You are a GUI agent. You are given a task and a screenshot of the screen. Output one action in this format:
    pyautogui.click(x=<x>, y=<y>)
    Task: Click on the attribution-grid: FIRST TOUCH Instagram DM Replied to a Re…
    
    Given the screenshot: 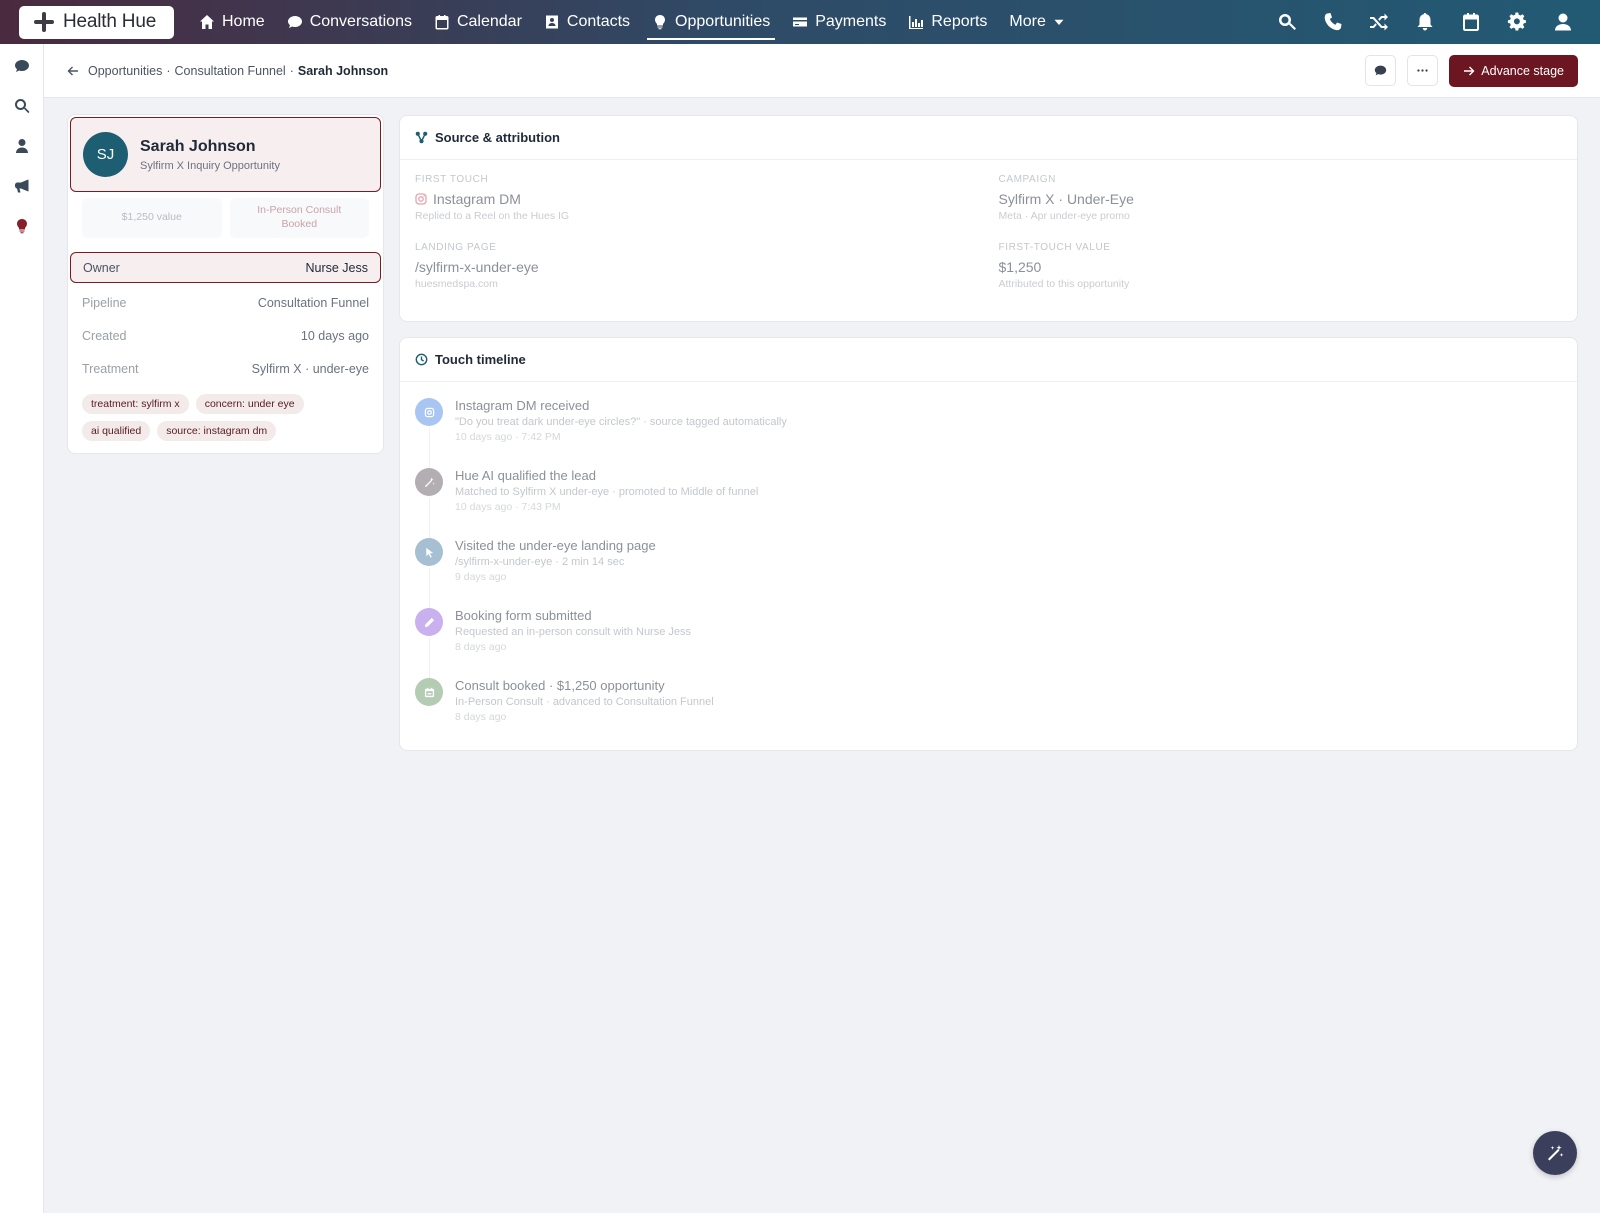 What is the action you would take?
    pyautogui.click(x=988, y=230)
    